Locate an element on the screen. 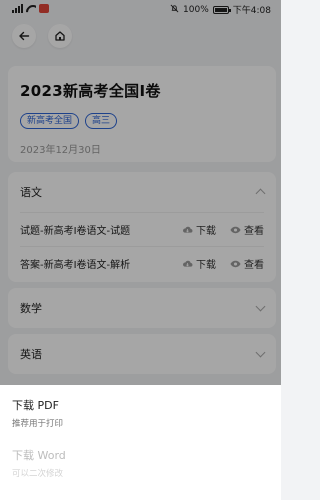  option-title: 下载 PDF is located at coordinates (35, 405).